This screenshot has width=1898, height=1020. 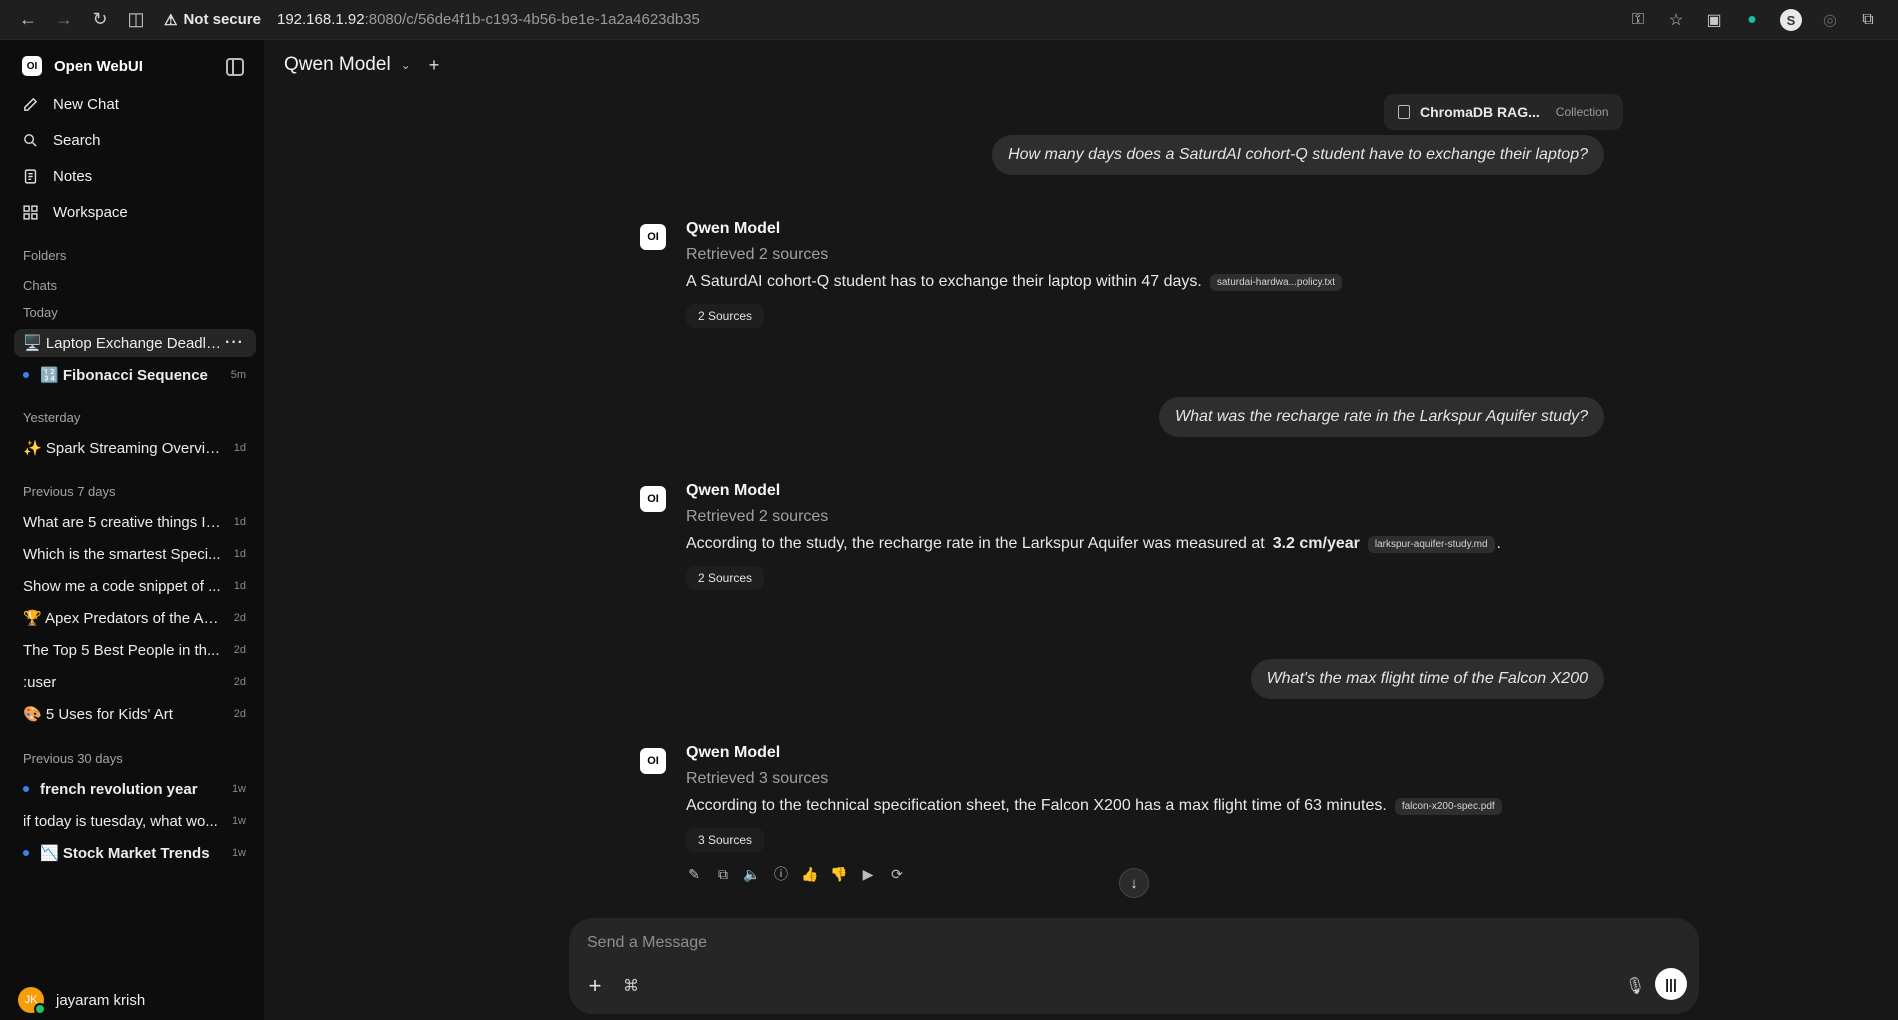 I want to click on grammarly-icon: ●, so click(x=1752, y=20).